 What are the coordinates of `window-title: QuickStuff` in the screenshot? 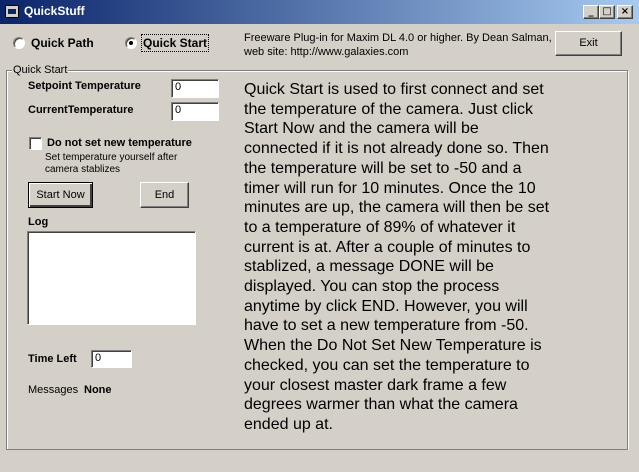 It's located at (54, 11).